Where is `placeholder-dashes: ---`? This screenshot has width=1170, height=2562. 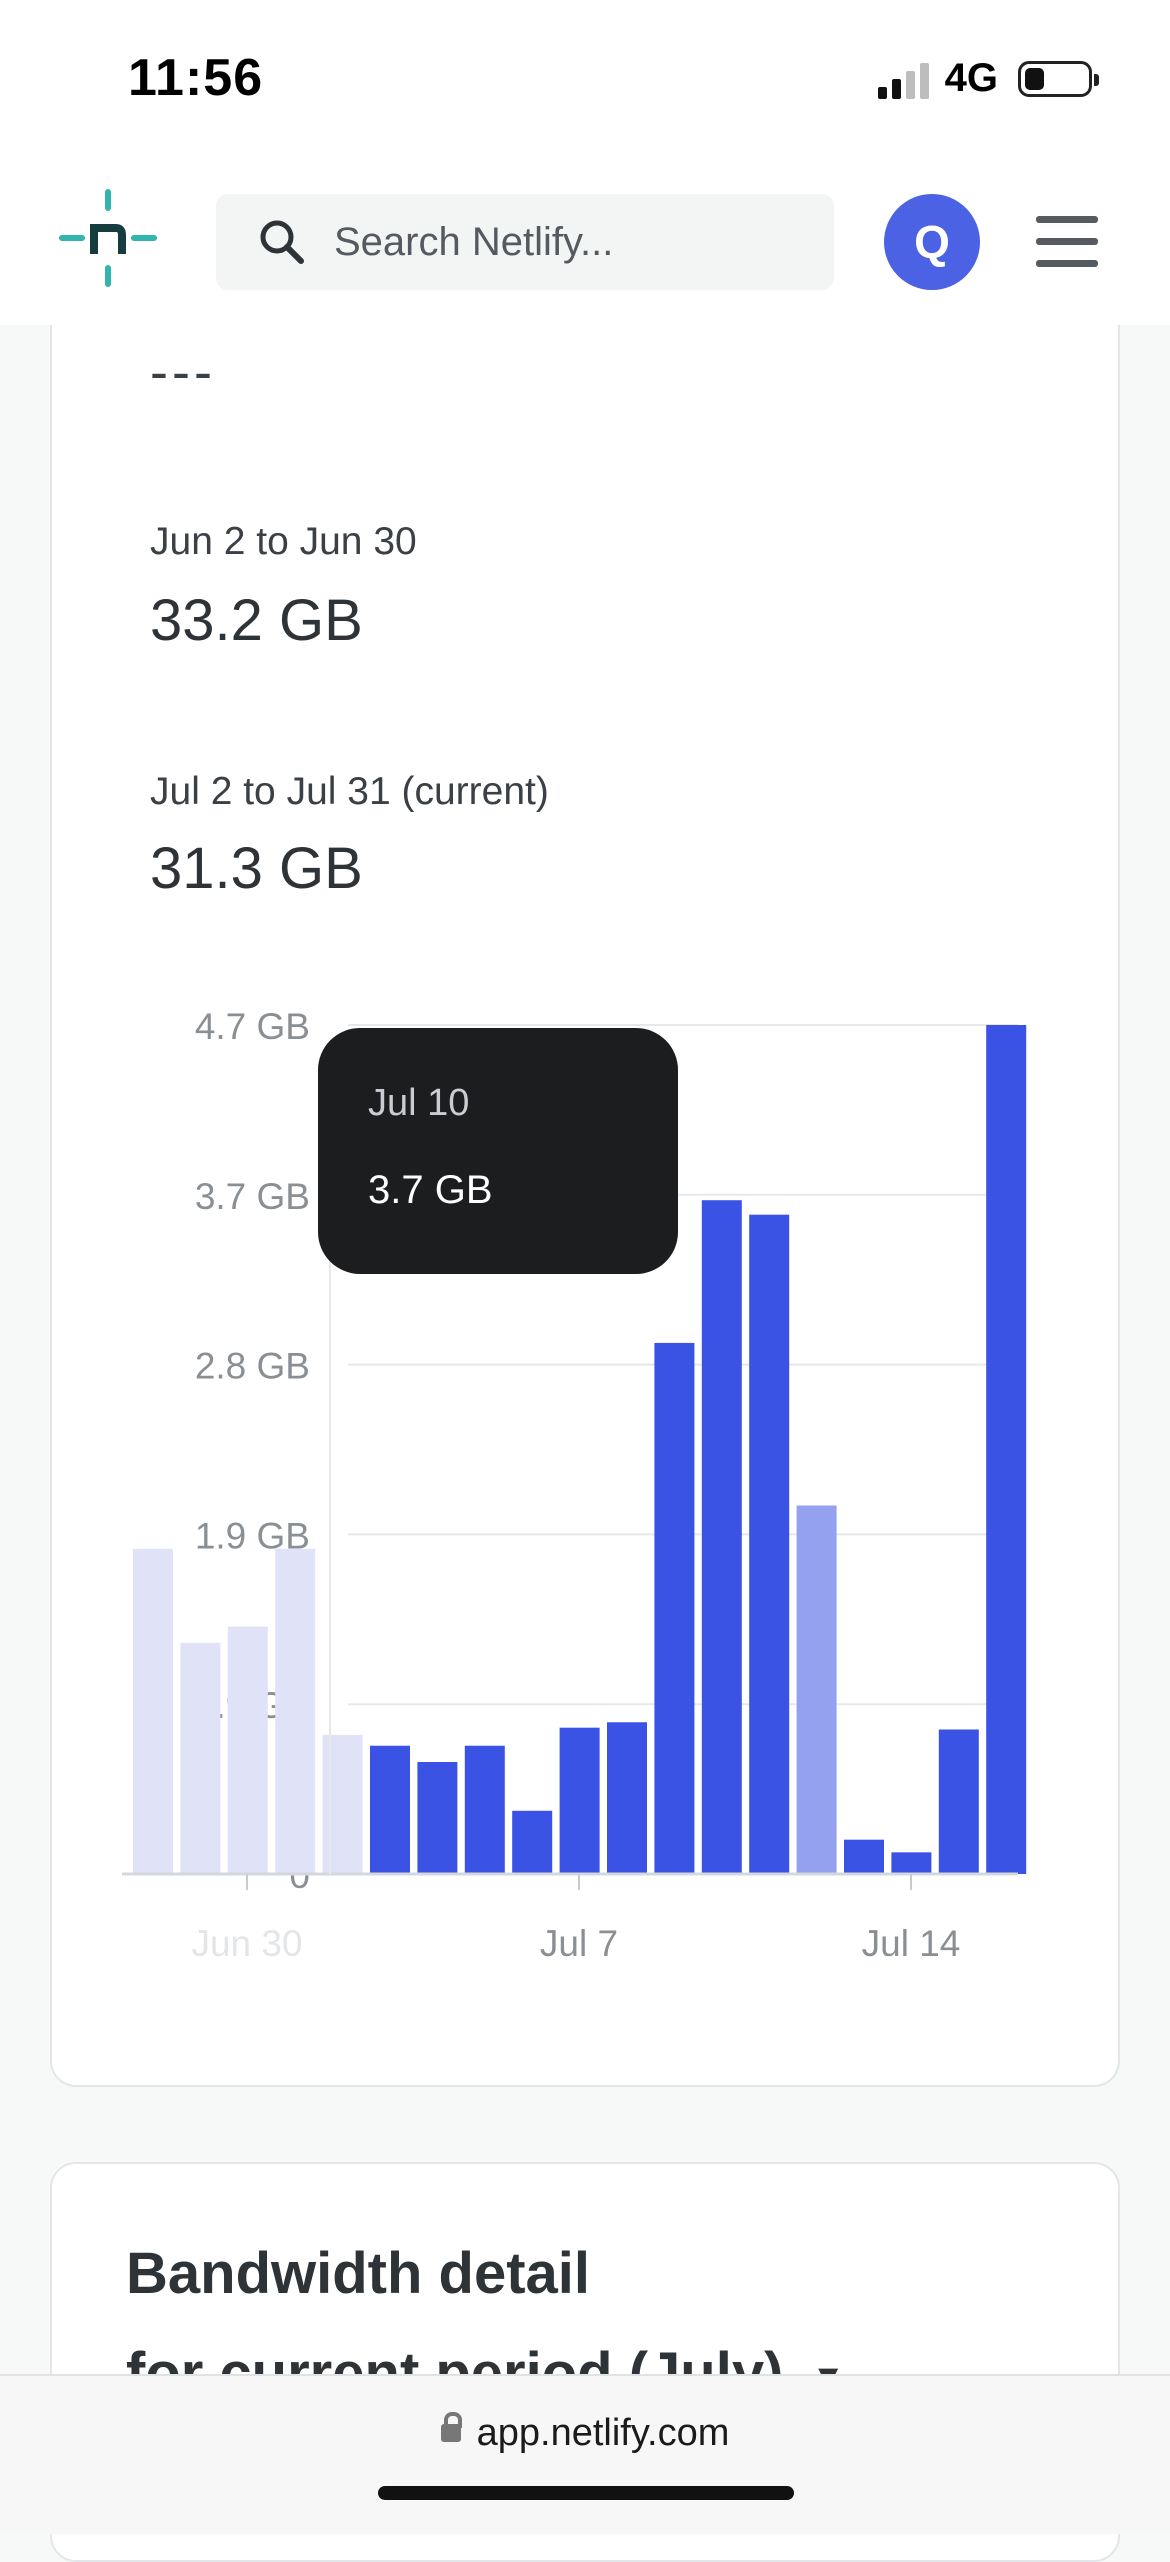
placeholder-dashes: --- is located at coordinates (183, 372).